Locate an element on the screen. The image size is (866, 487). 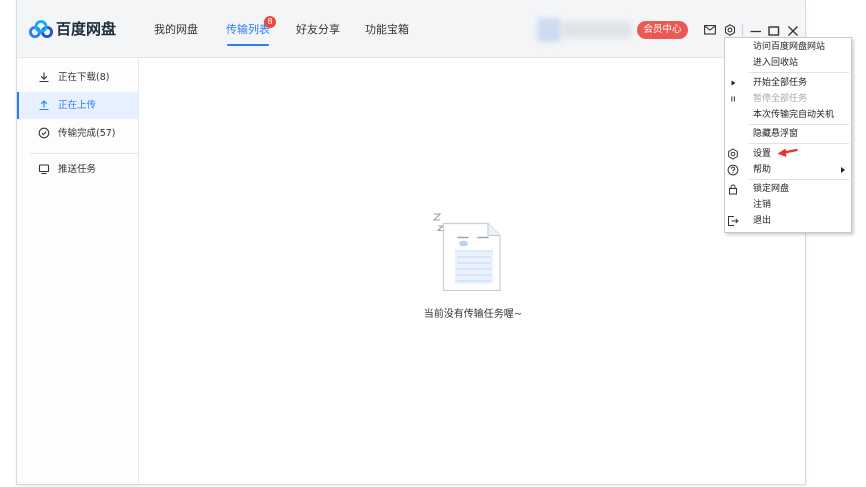
sidebar-item-label: 正在上传 is located at coordinates (77, 105).